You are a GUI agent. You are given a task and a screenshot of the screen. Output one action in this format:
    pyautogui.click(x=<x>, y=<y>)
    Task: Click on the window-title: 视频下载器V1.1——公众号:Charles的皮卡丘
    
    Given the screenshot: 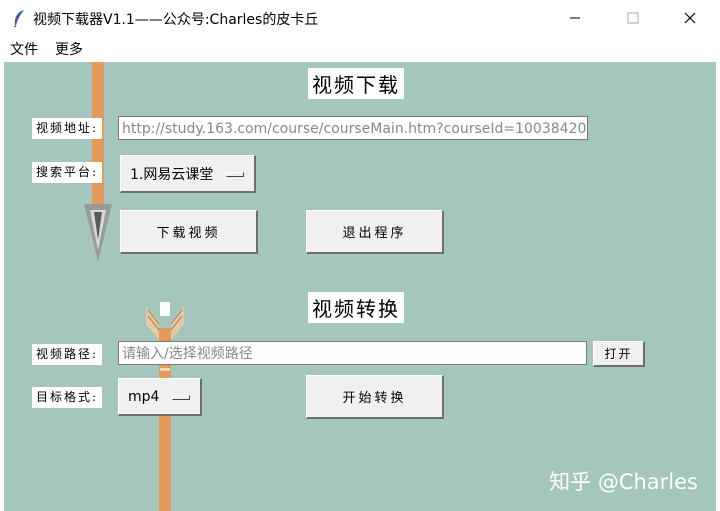 What is the action you would take?
    pyautogui.click(x=176, y=20)
    